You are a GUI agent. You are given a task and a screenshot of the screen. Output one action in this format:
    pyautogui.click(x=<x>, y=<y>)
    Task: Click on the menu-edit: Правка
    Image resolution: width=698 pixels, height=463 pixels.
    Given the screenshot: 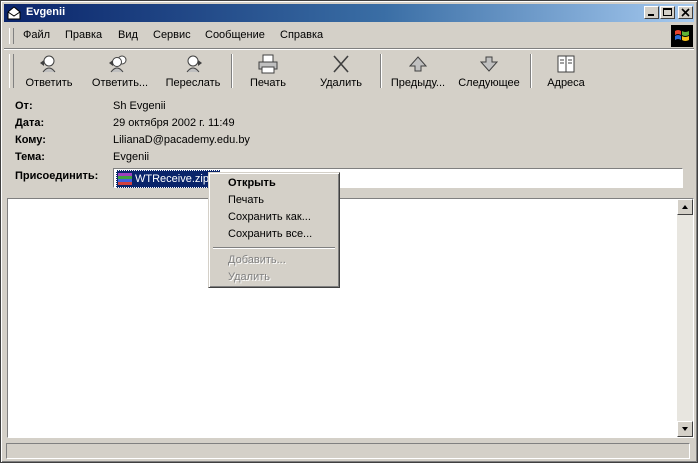 What is the action you would take?
    pyautogui.click(x=83, y=35)
    